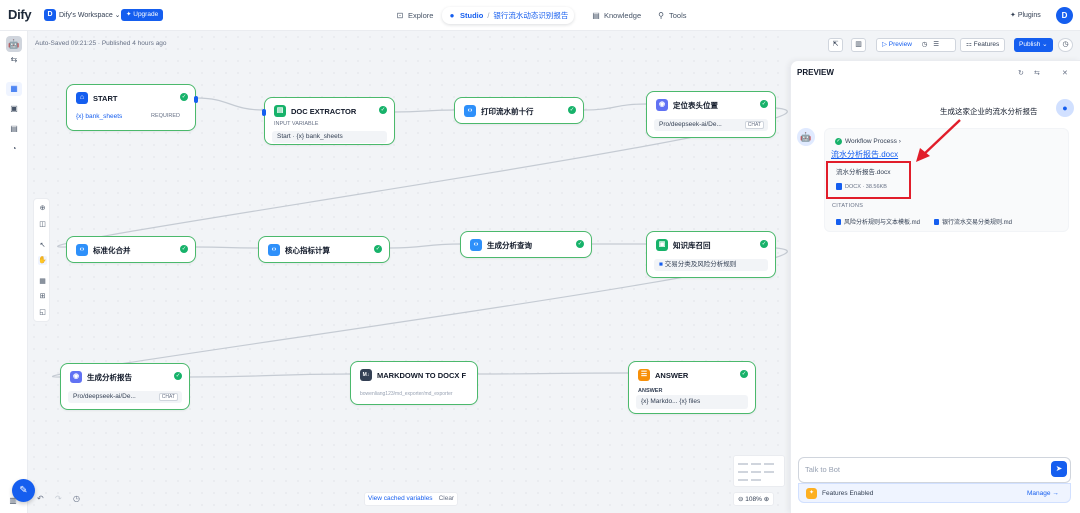 The width and height of the screenshot is (1080, 513). What do you see at coordinates (42, 281) in the screenshot?
I see `export-image-icon: ▦` at bounding box center [42, 281].